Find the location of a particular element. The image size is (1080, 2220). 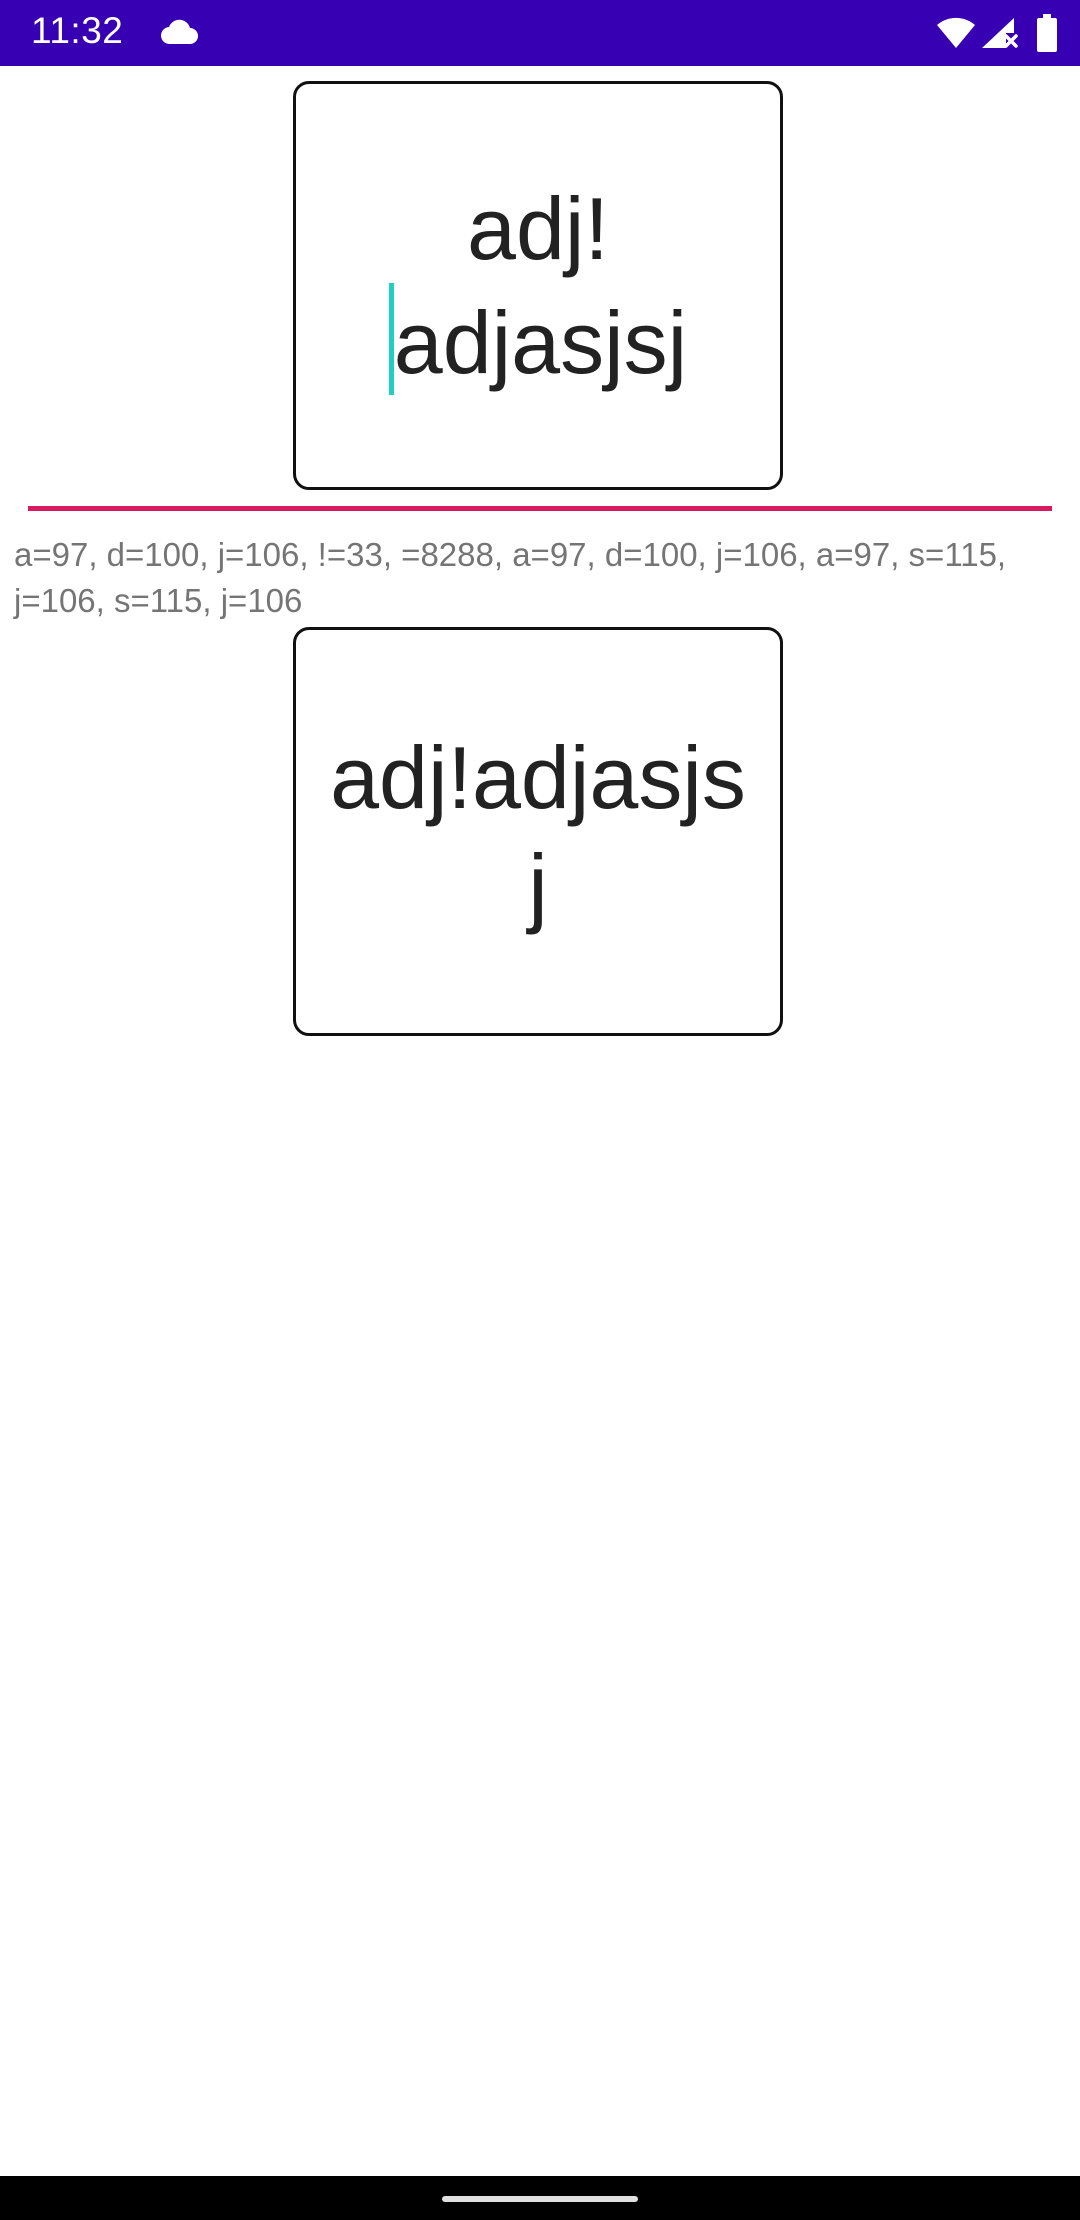

output-text: adj!adjasjsj is located at coordinates (538, 831).